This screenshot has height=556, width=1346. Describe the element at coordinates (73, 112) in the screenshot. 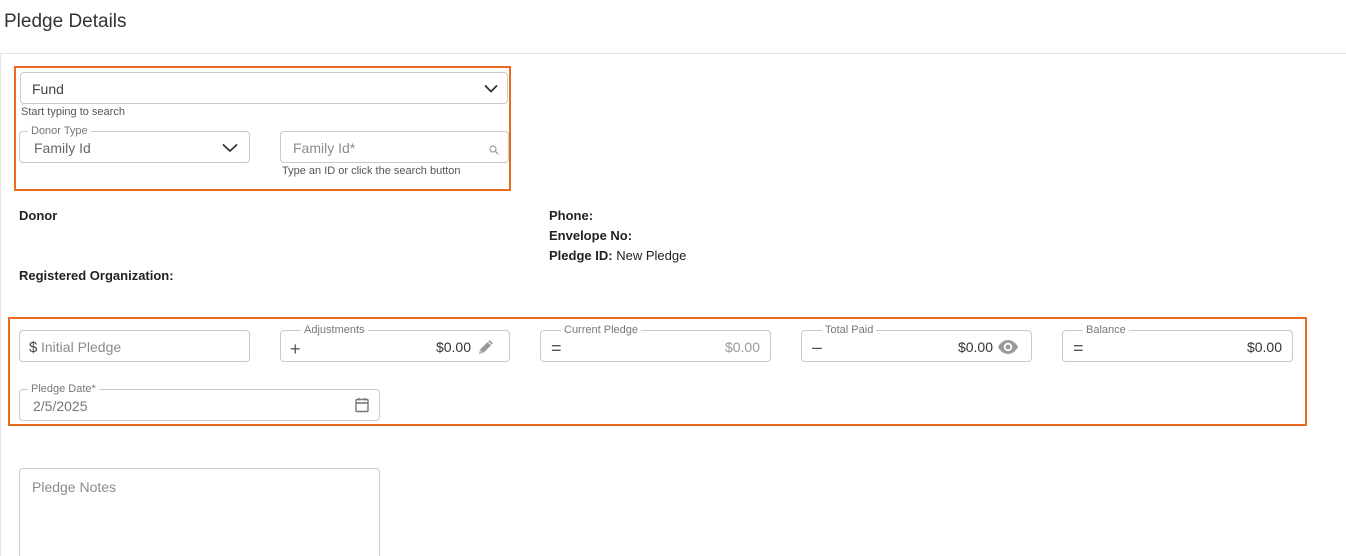

I see `fund-helper-text: Start typing to search` at that location.